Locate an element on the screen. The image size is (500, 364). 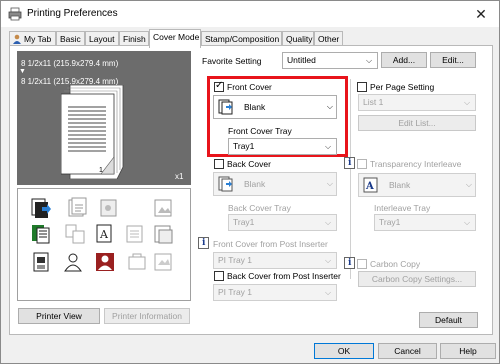
help-button: Help is located at coordinates (468, 351).